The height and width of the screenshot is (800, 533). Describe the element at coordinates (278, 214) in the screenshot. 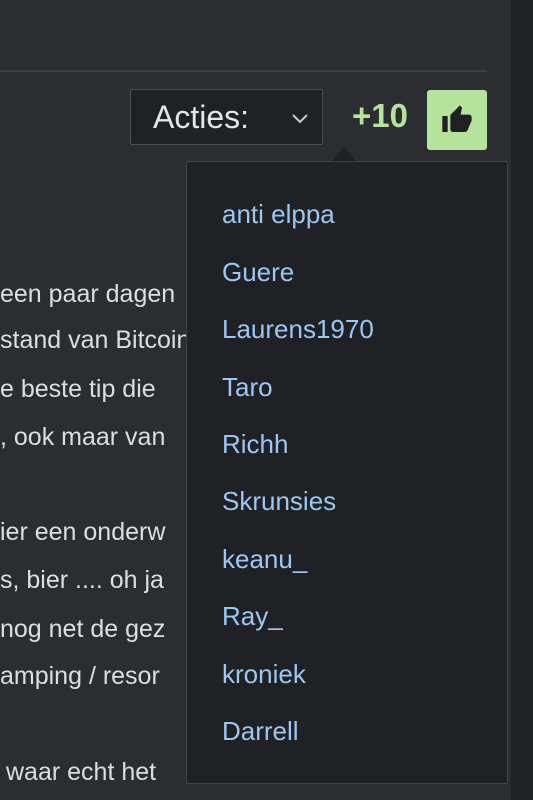

I see `reaction-user-link: anti elppa` at that location.